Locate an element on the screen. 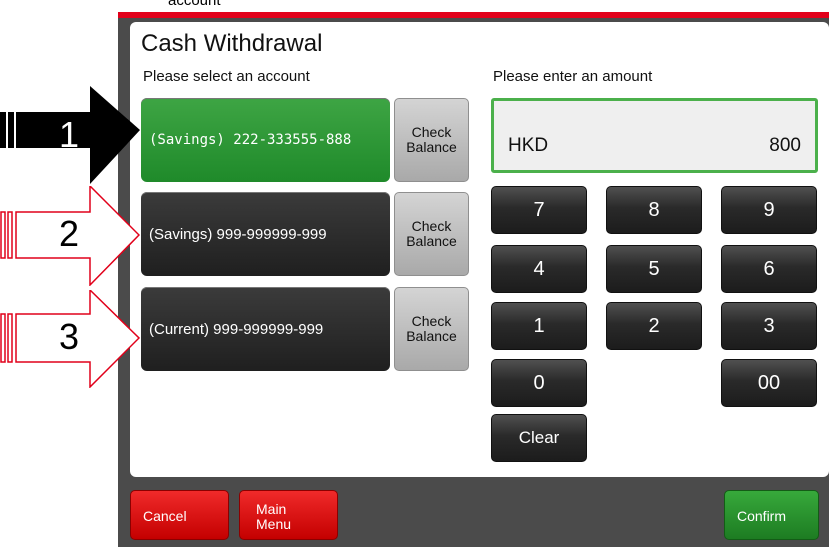 This screenshot has height=547, width=829. keypad-clear: Clear is located at coordinates (539, 438).